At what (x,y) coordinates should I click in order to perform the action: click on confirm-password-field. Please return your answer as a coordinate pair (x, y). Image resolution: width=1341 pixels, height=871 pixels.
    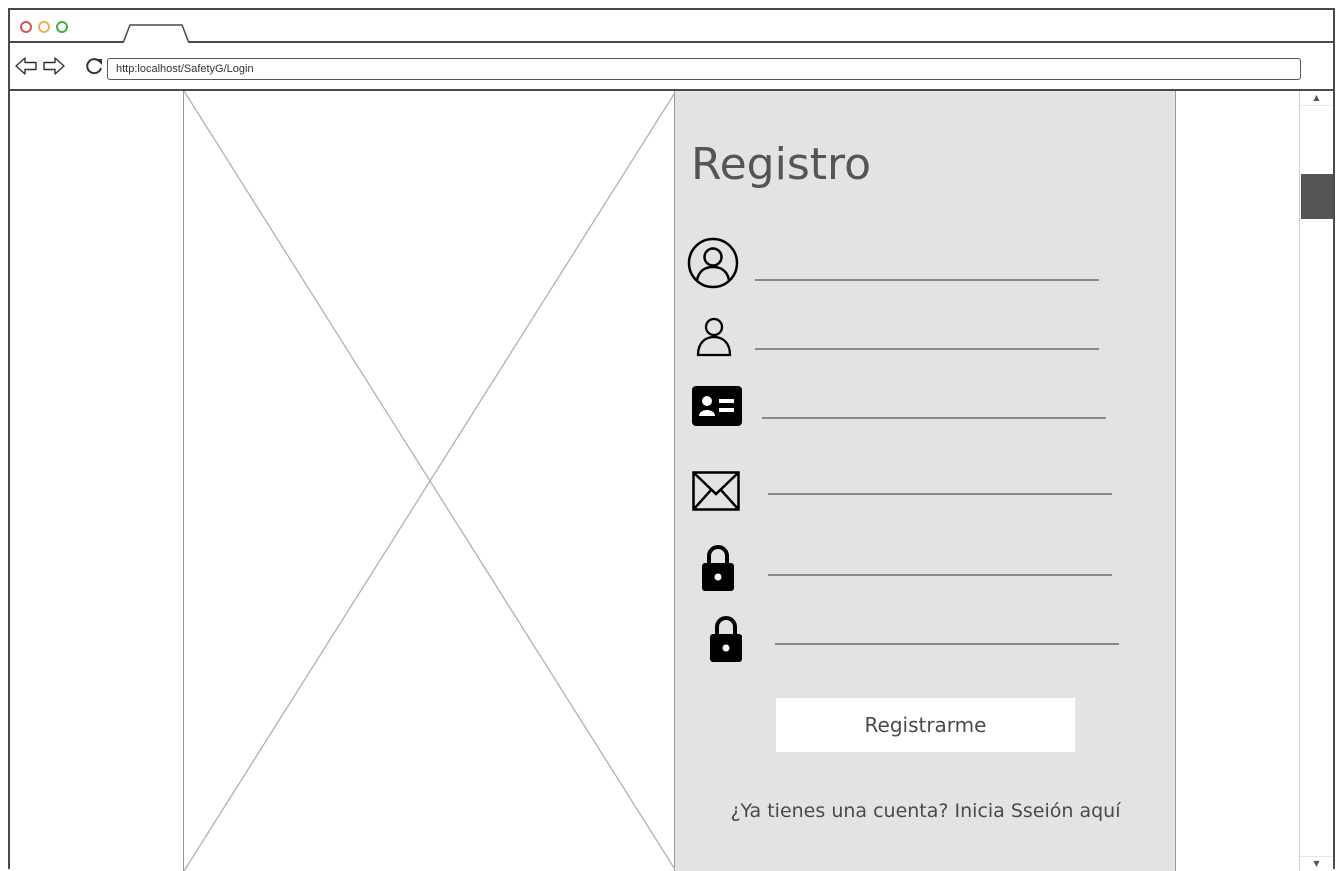
    Looking at the image, I should click on (947, 644).